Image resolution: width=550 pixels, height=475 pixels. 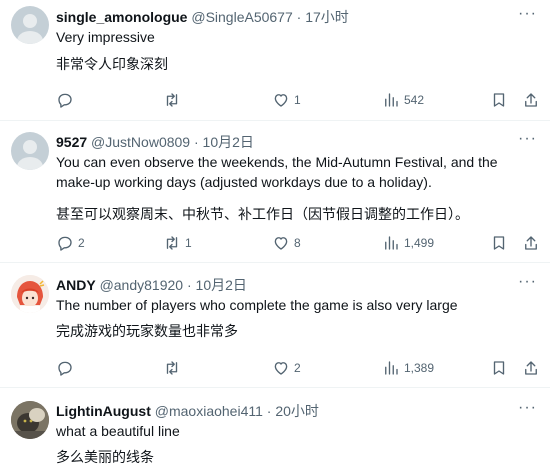 I want to click on reply-header: 9527 @JustNow0809 · 10月2日, so click(x=155, y=142).